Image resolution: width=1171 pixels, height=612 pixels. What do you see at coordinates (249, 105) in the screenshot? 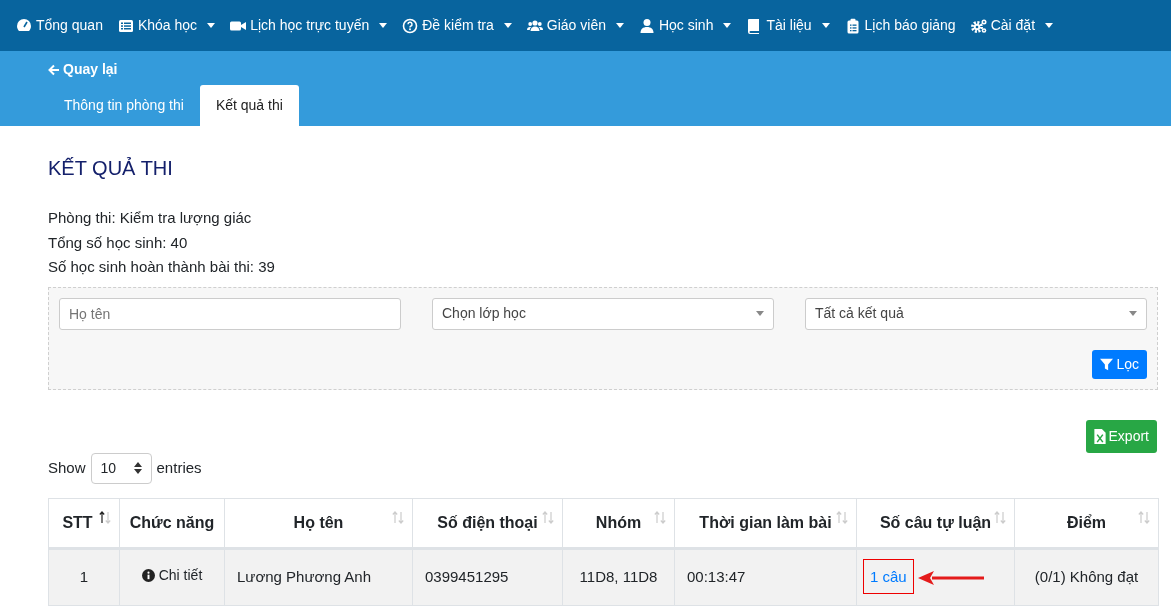
I see `tab: Kết quả thi` at bounding box center [249, 105].